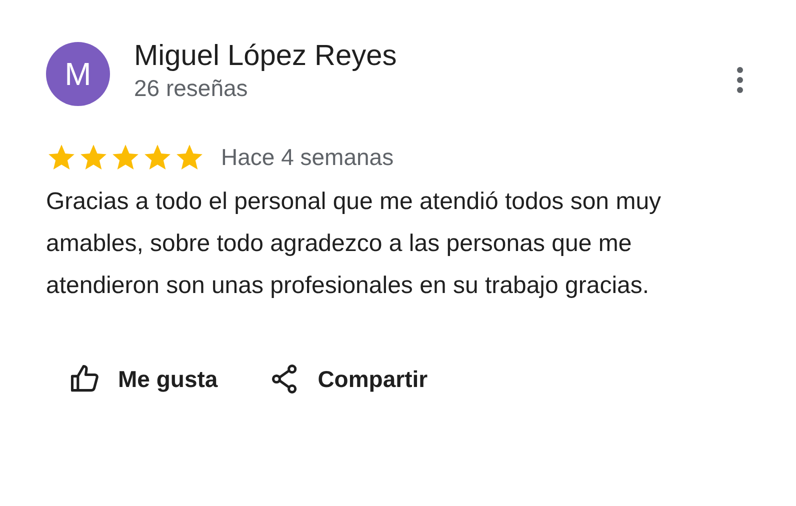  What do you see at coordinates (265, 56) in the screenshot?
I see `author-name: Miguel López Reyes` at bounding box center [265, 56].